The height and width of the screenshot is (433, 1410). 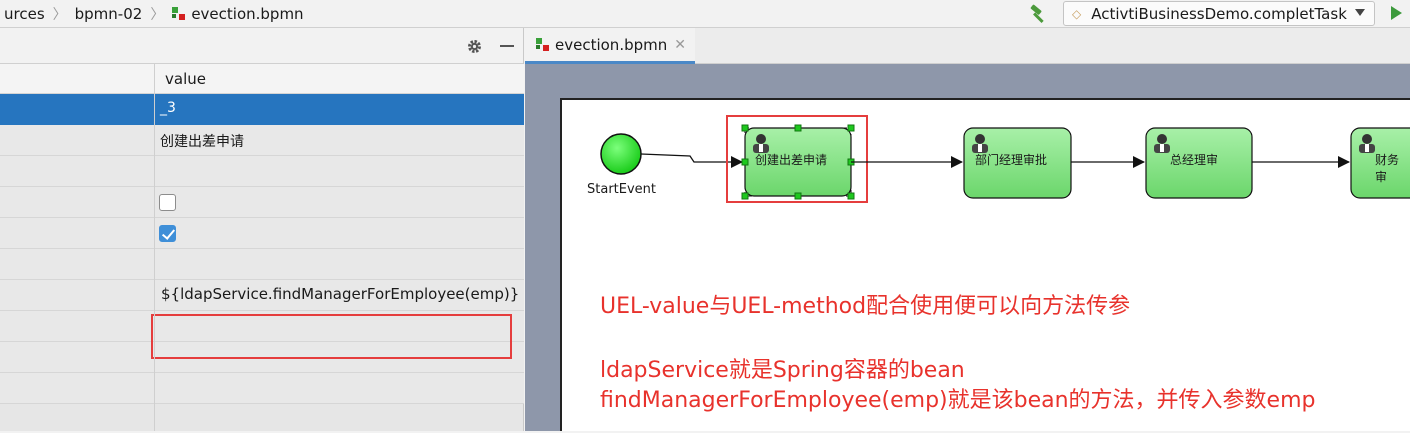 What do you see at coordinates (262, 140) in the screenshot?
I see `table-row: 创建出差申请` at bounding box center [262, 140].